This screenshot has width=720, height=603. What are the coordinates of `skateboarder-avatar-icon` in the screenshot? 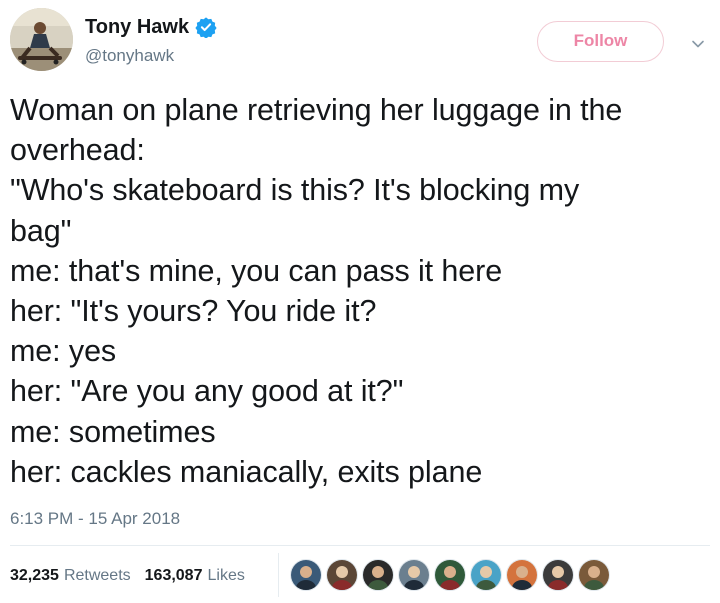 It's located at (41, 39).